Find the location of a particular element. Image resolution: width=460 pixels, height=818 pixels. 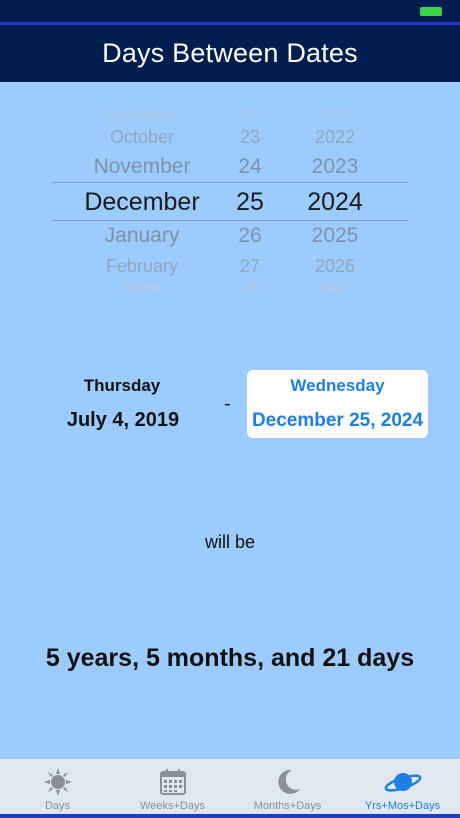

picker-row: September 22 2021 is located at coordinates (230, 114).